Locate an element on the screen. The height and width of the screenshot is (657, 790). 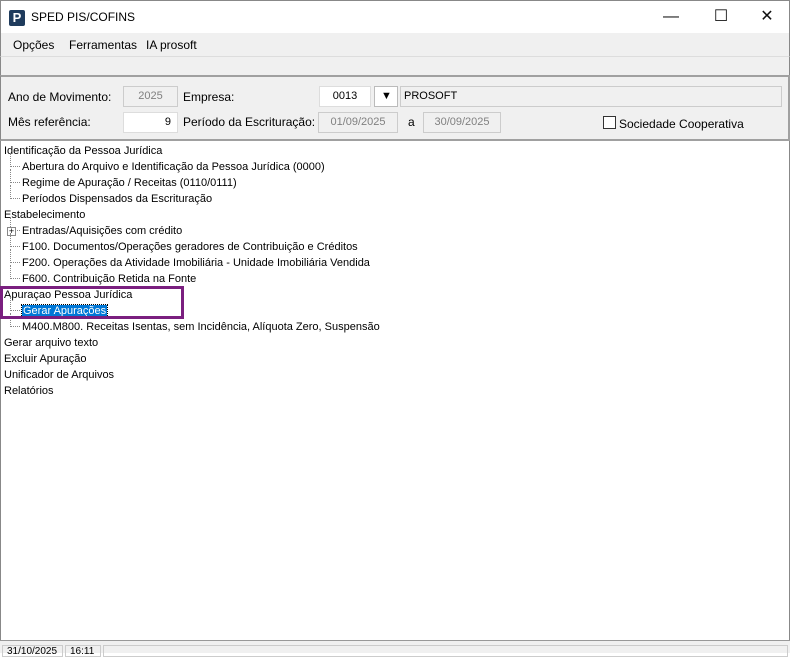
periodo-separator: a is located at coordinates (411, 122).